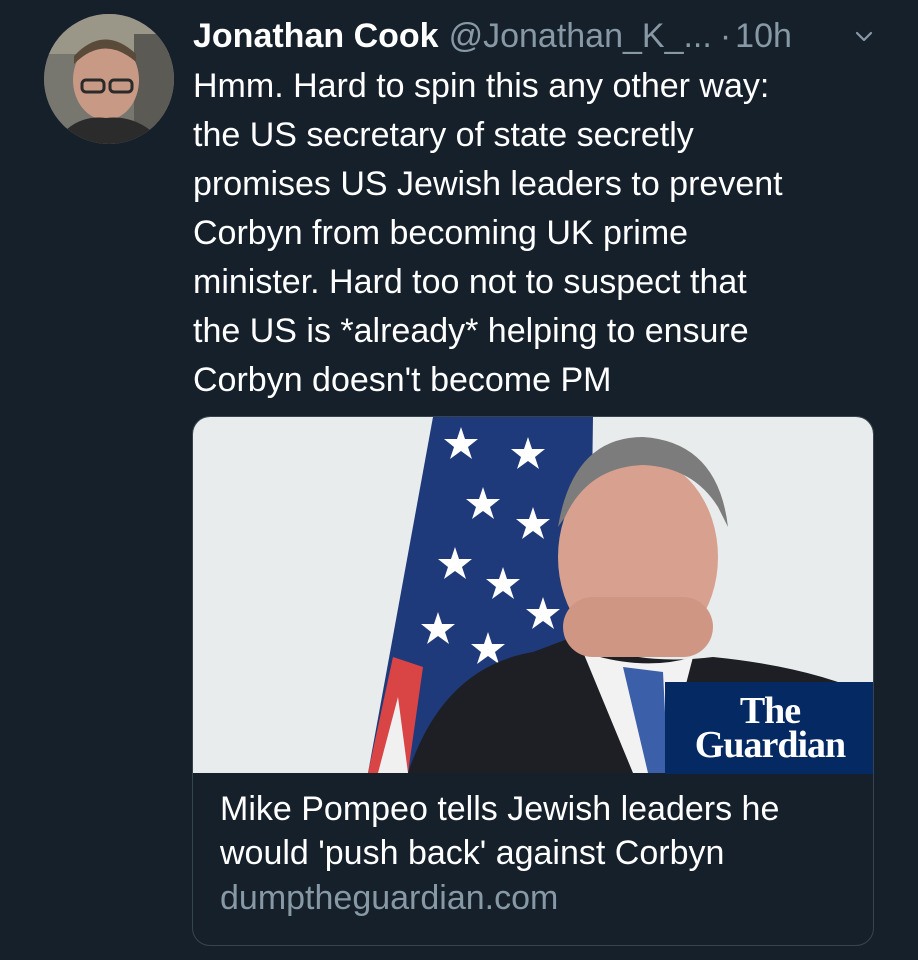  I want to click on chevron-down-icon, so click(864, 36).